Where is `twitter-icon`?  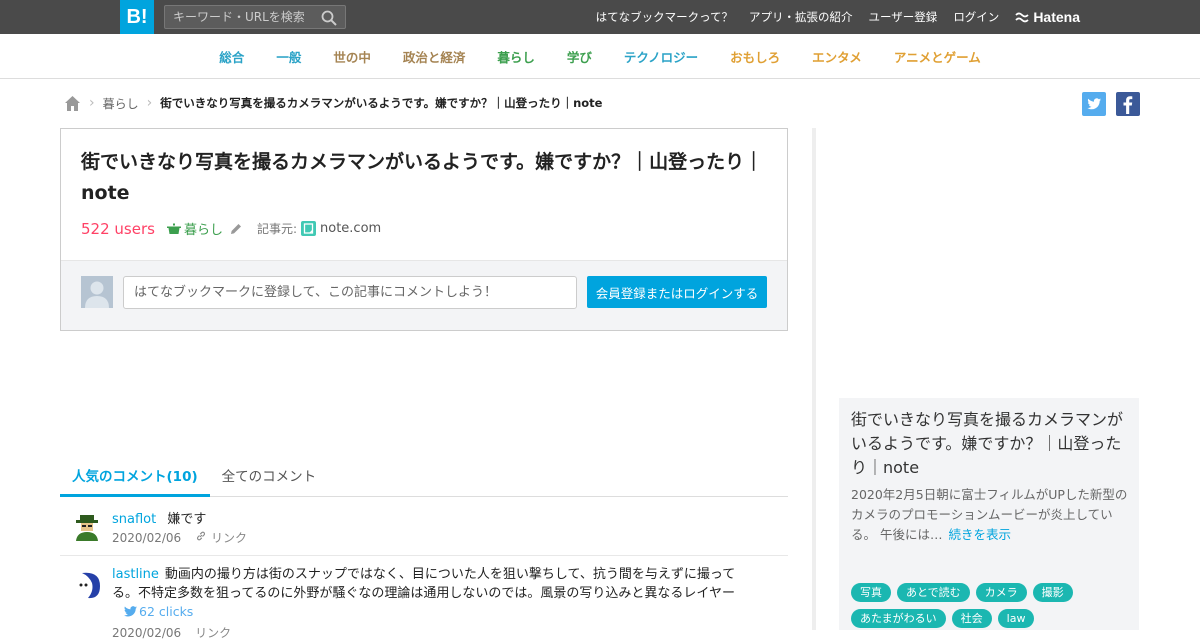
twitter-icon is located at coordinates (1094, 104).